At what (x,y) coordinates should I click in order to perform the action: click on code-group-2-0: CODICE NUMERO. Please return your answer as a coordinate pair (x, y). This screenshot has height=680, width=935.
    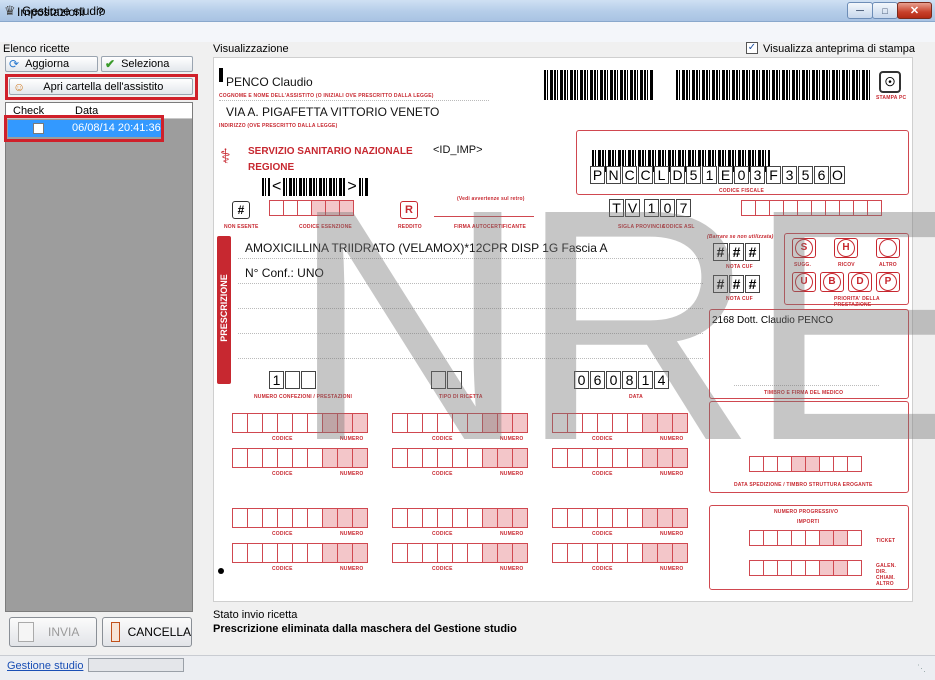
    Looking at the image, I should click on (300, 522).